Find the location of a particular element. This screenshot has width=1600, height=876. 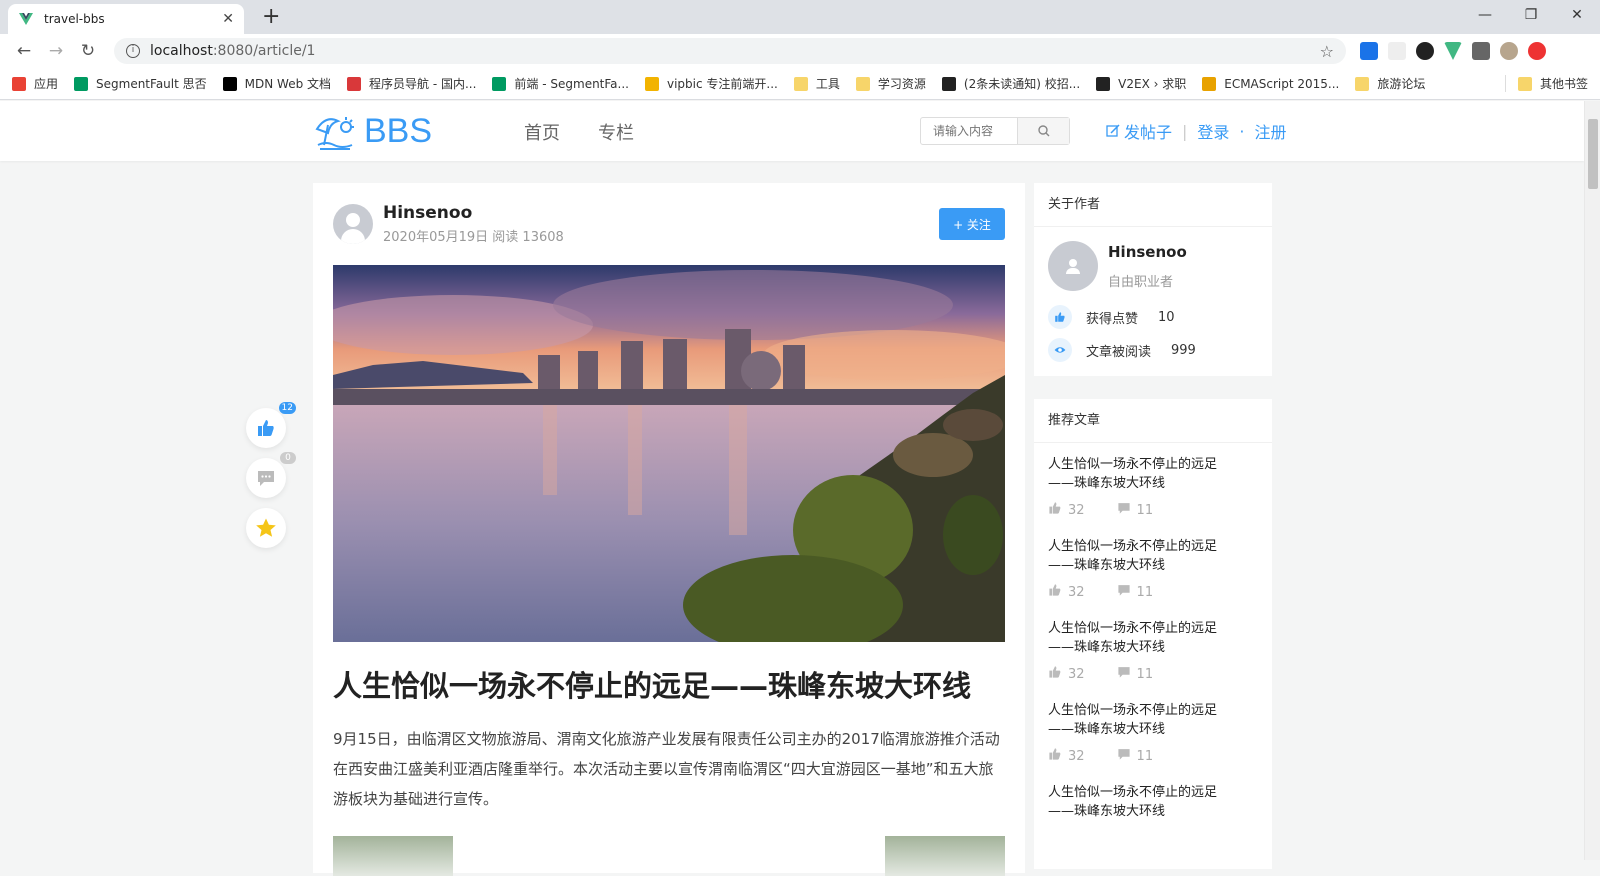

recommend-header: 推荐文章 is located at coordinates (1153, 421).